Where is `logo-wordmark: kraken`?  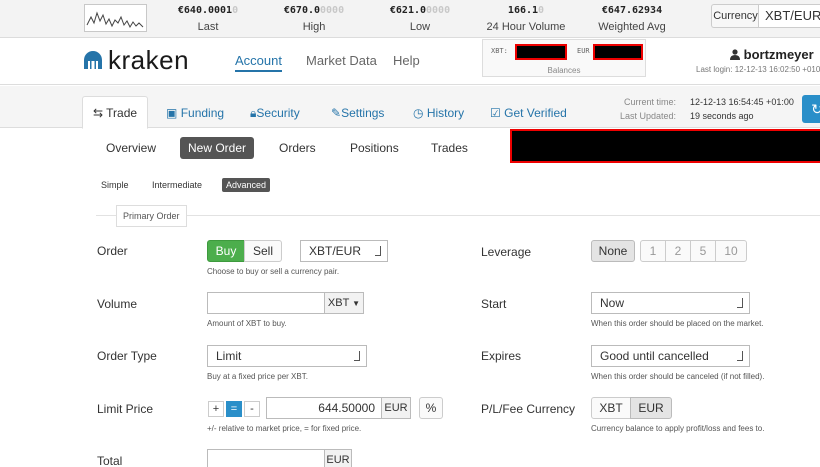
logo-wordmark: kraken is located at coordinates (149, 60).